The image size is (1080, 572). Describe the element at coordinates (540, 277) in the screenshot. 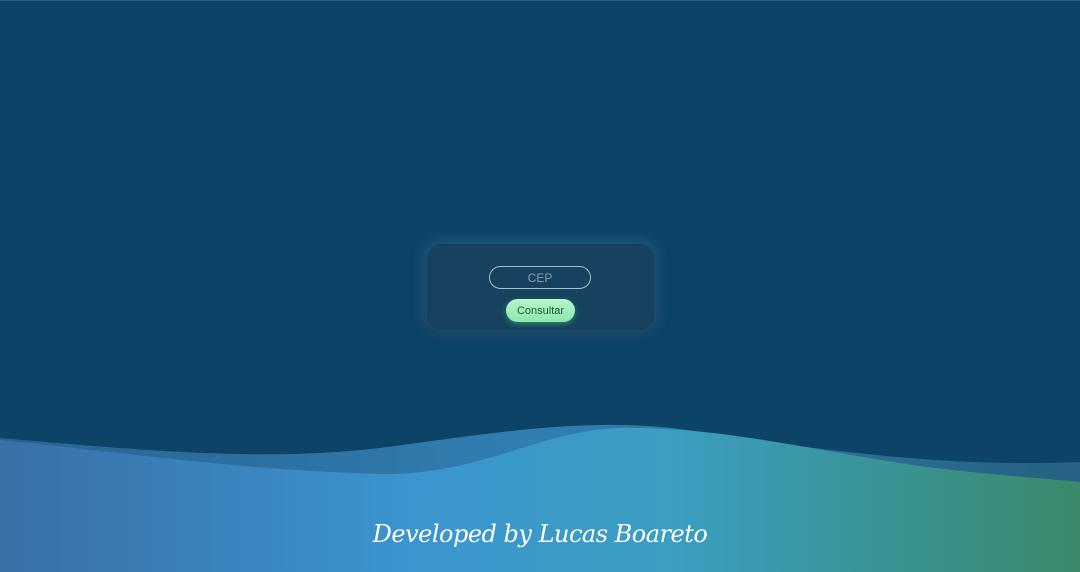

I see `cep-input` at that location.